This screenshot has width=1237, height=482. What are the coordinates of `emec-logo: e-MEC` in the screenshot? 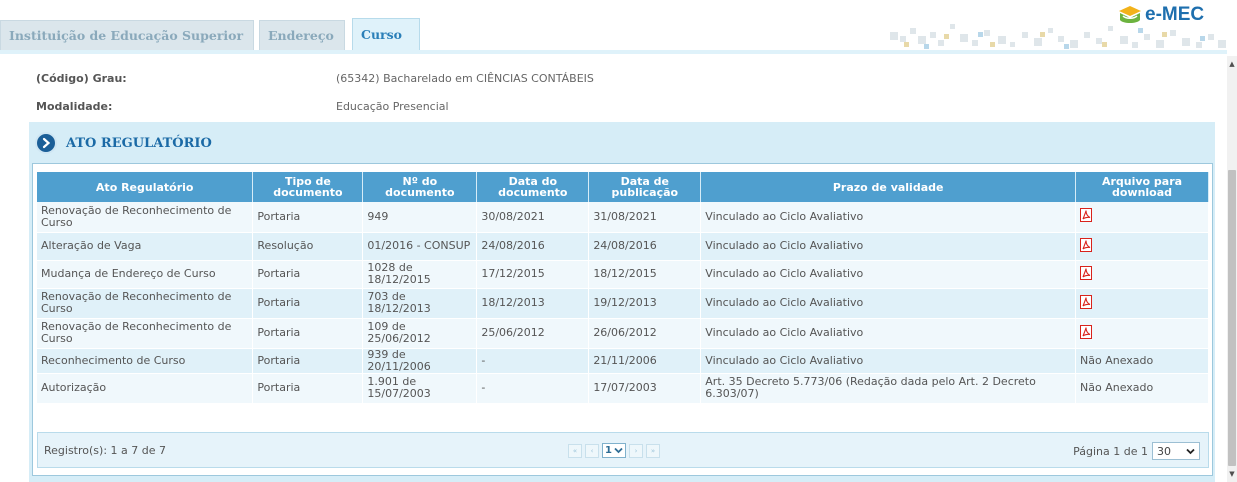 It's located at (1160, 15).